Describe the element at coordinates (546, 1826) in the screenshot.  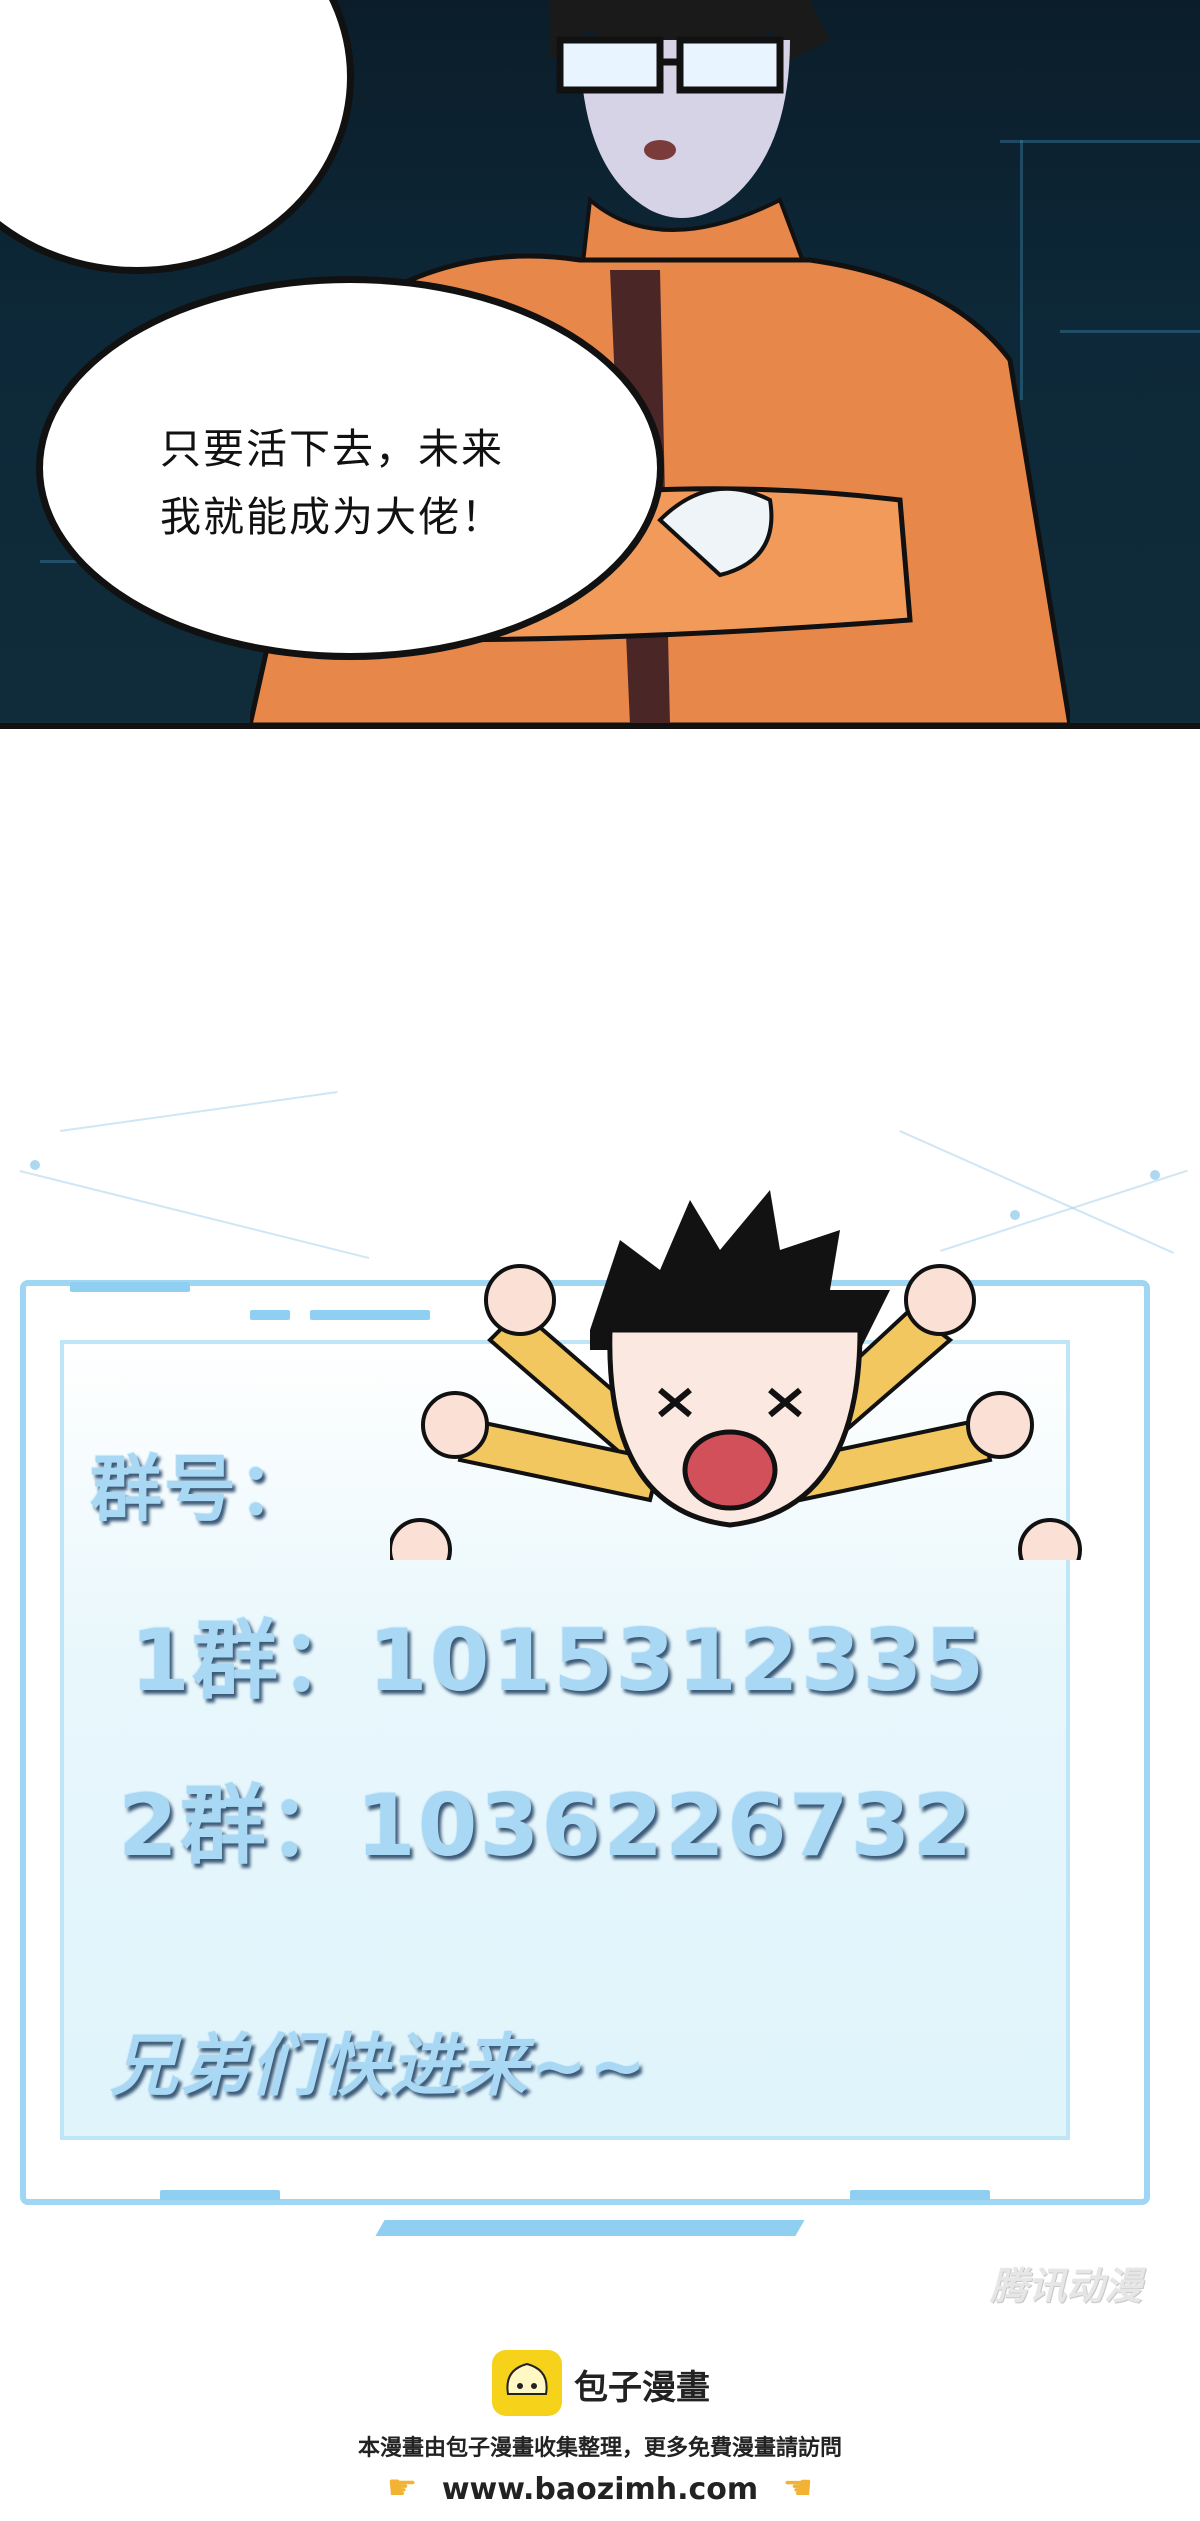
I see `group-2-number: 2群：1036226732` at that location.